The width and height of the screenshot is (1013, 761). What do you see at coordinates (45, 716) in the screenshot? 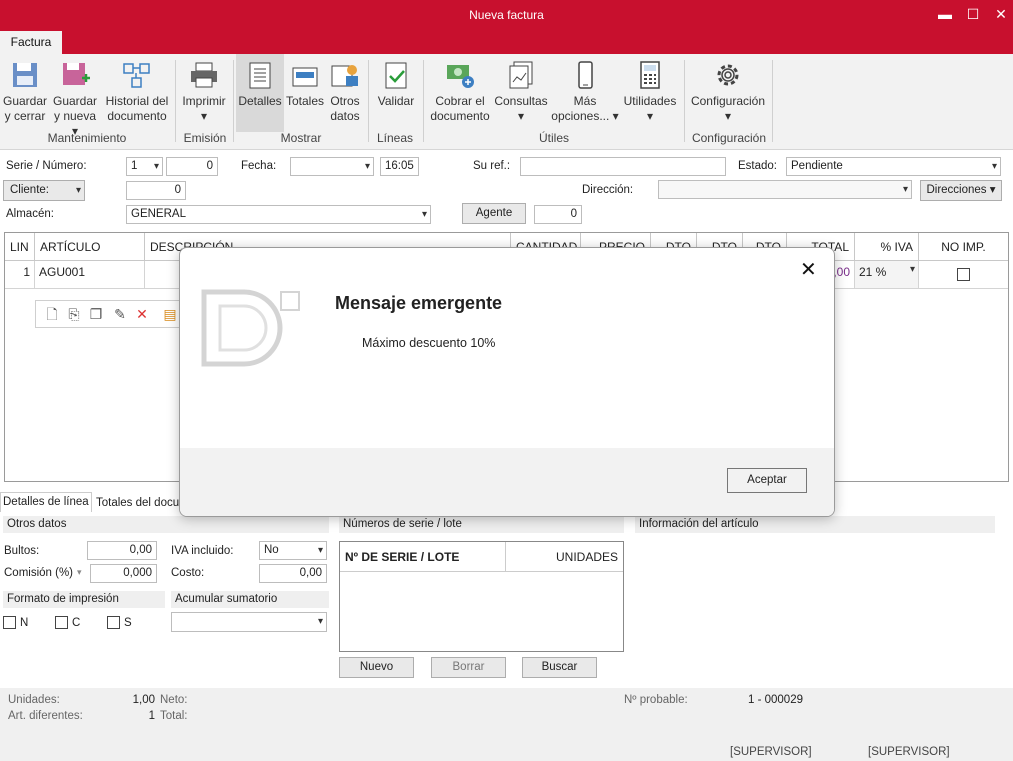
I see `articulos-label: Art. diferentes:` at bounding box center [45, 716].